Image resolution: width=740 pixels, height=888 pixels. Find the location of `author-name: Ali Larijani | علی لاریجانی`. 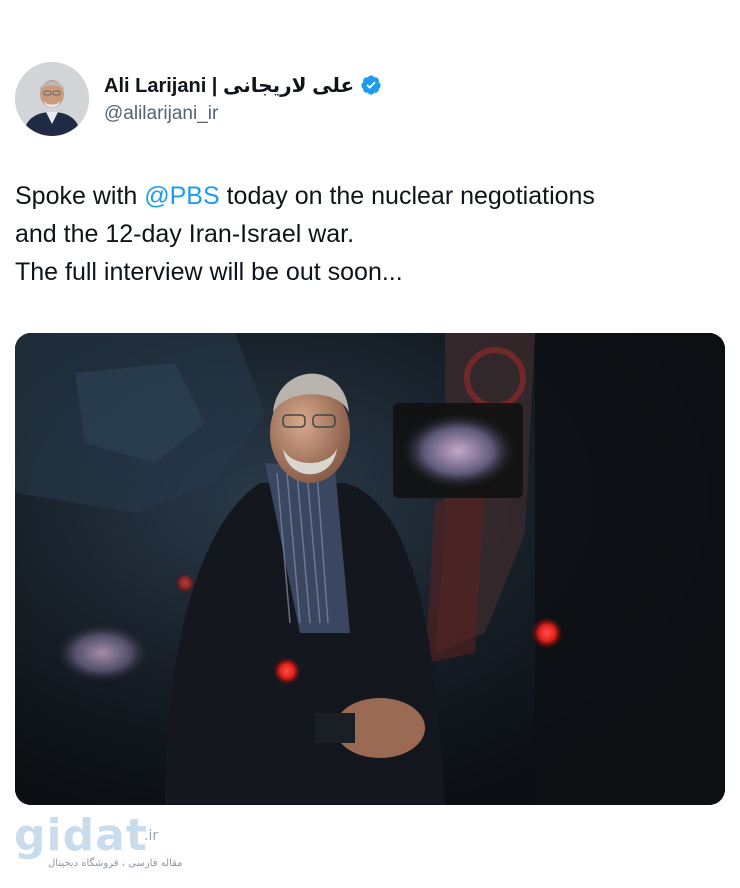

author-name: Ali Larijani | علی لاریجانی is located at coordinates (229, 85).